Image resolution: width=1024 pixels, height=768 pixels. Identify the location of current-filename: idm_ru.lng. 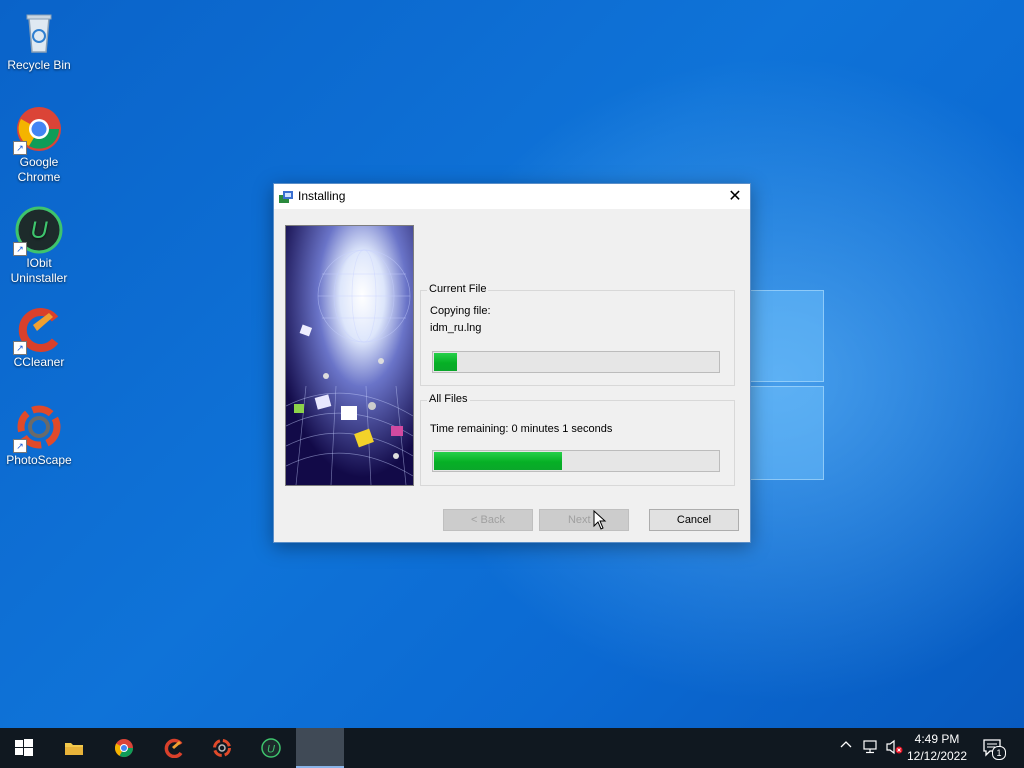
(456, 328).